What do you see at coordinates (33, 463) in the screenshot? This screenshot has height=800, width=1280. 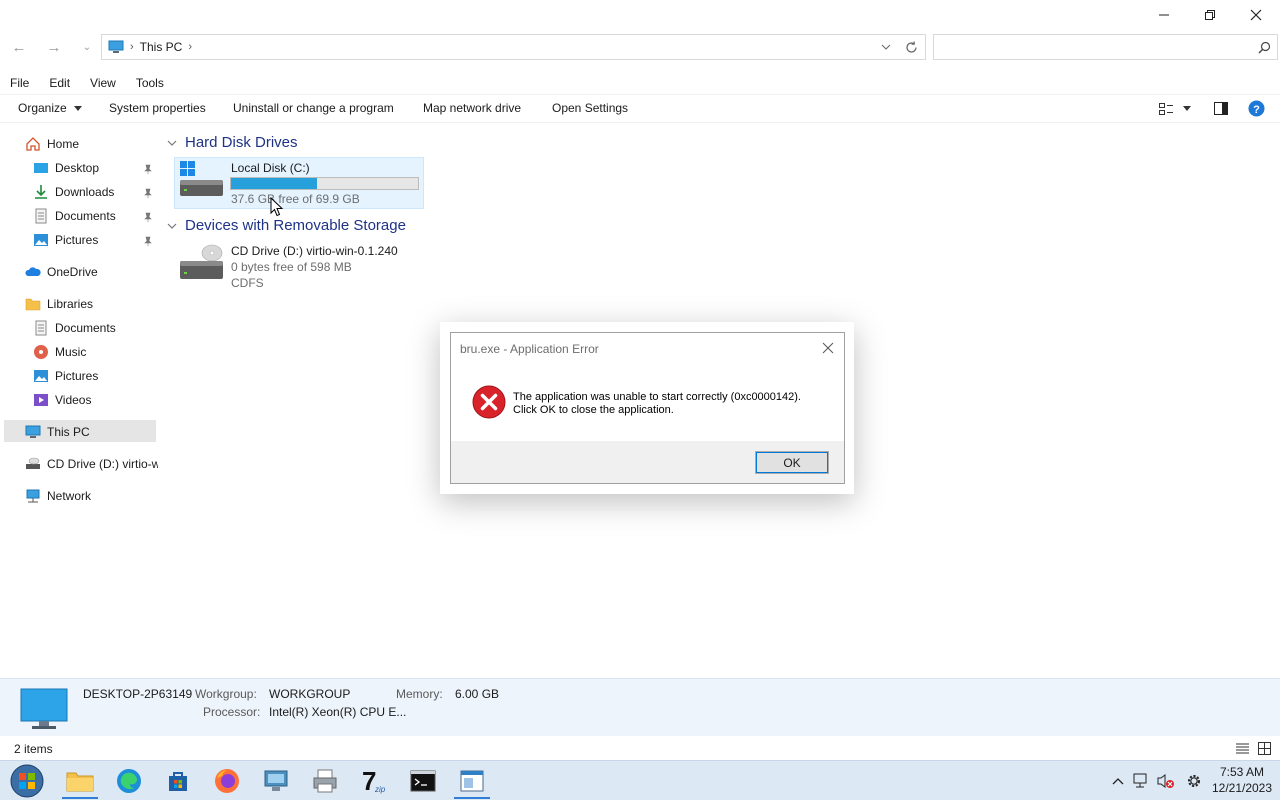 I see `cd-drive-icon` at bounding box center [33, 463].